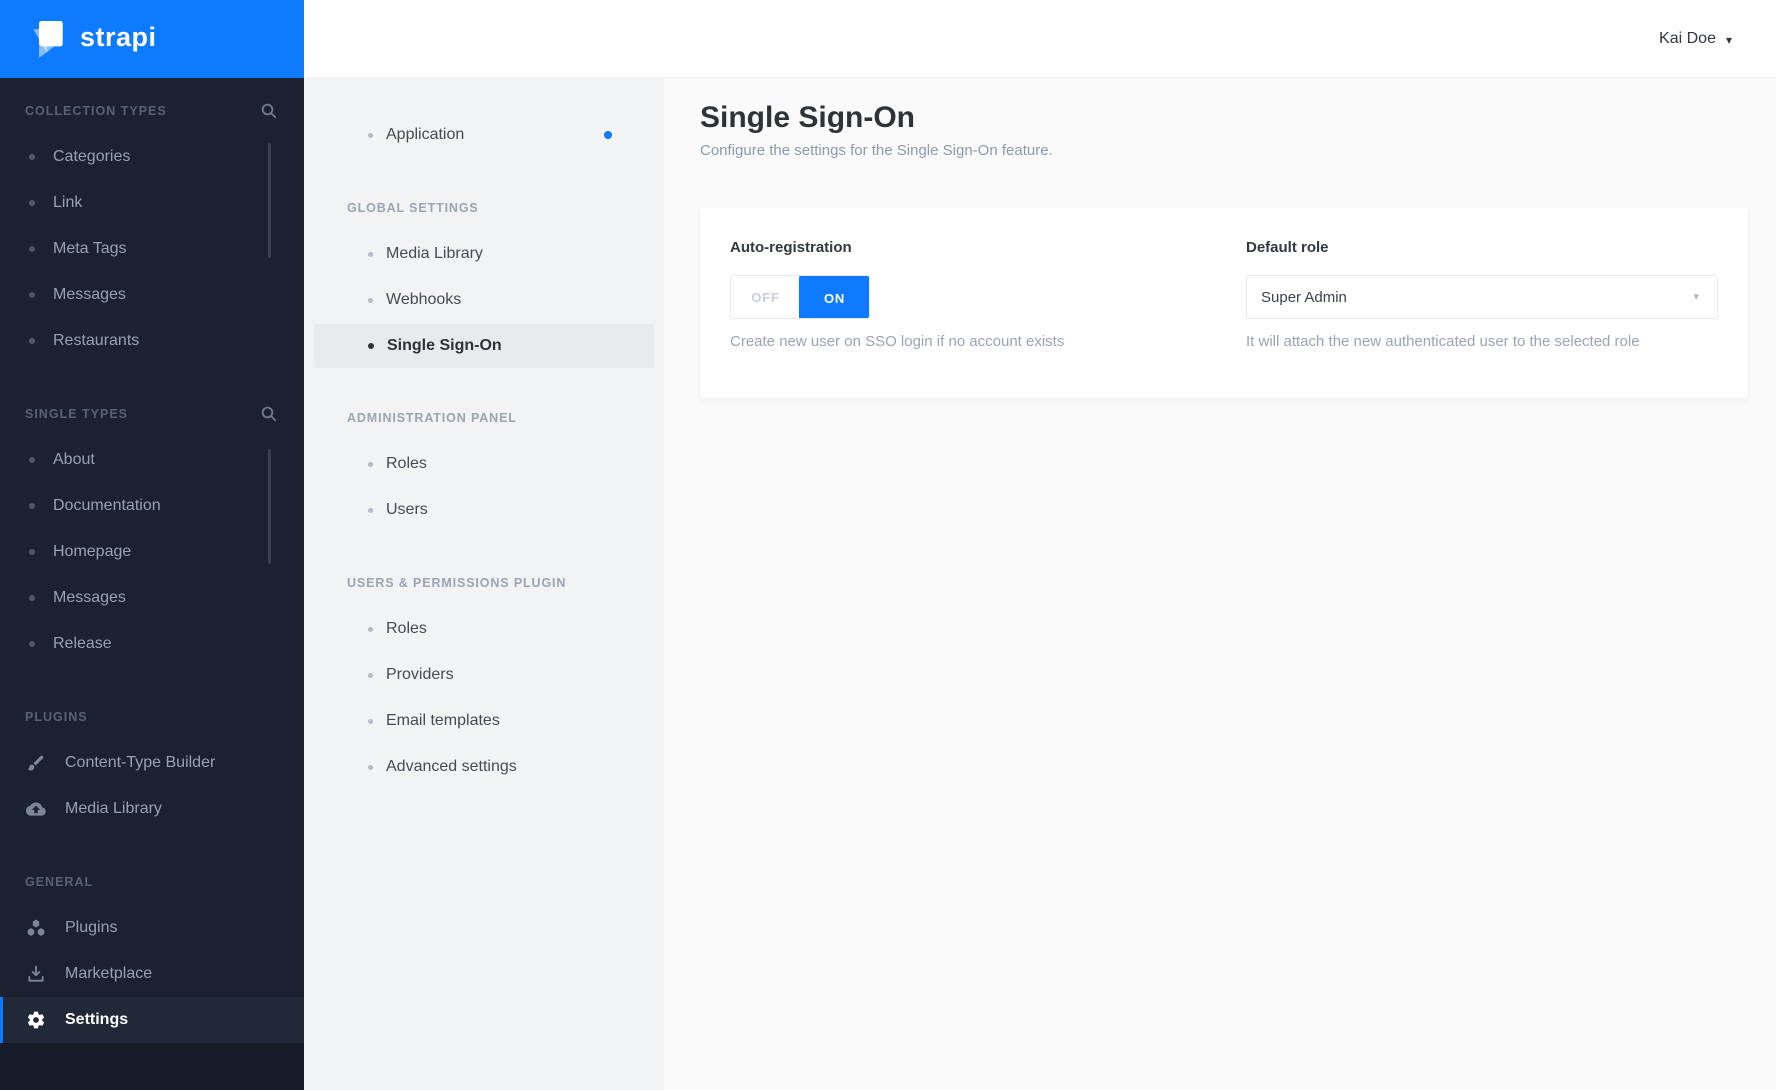 This screenshot has height=1090, width=1776. I want to click on sidebar-item-label: Settings, so click(97, 1019).